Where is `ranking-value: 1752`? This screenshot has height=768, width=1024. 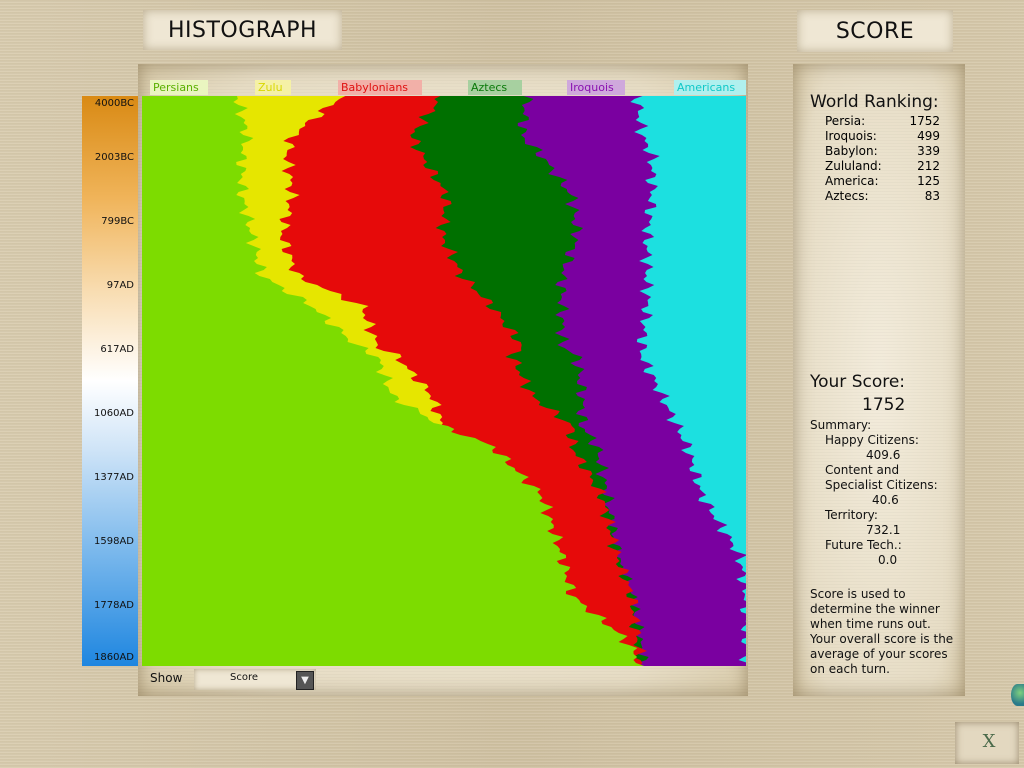
ranking-value: 1752 is located at coordinates (924, 121).